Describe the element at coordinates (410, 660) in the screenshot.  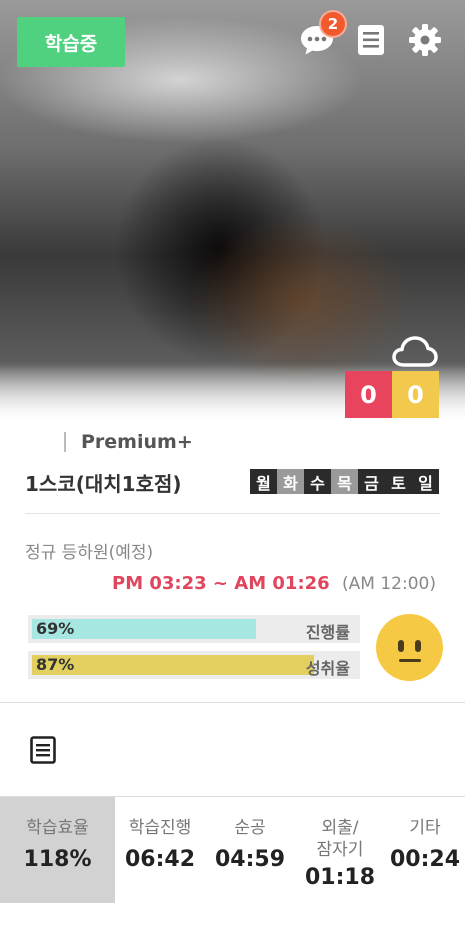
I see `face-mouth` at that location.